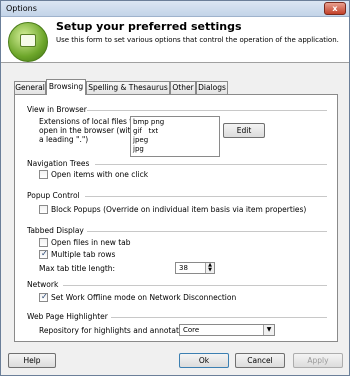  Describe the element at coordinates (43, 297) in the screenshot. I see `work-offline-checkbox` at that location.